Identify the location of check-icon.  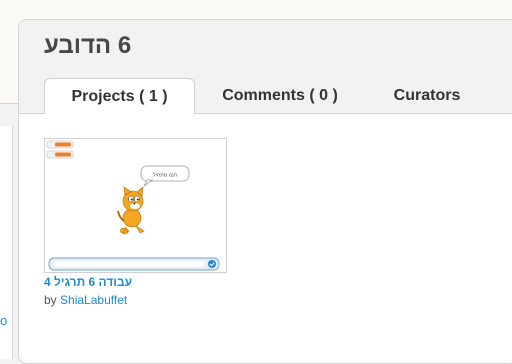
(212, 264).